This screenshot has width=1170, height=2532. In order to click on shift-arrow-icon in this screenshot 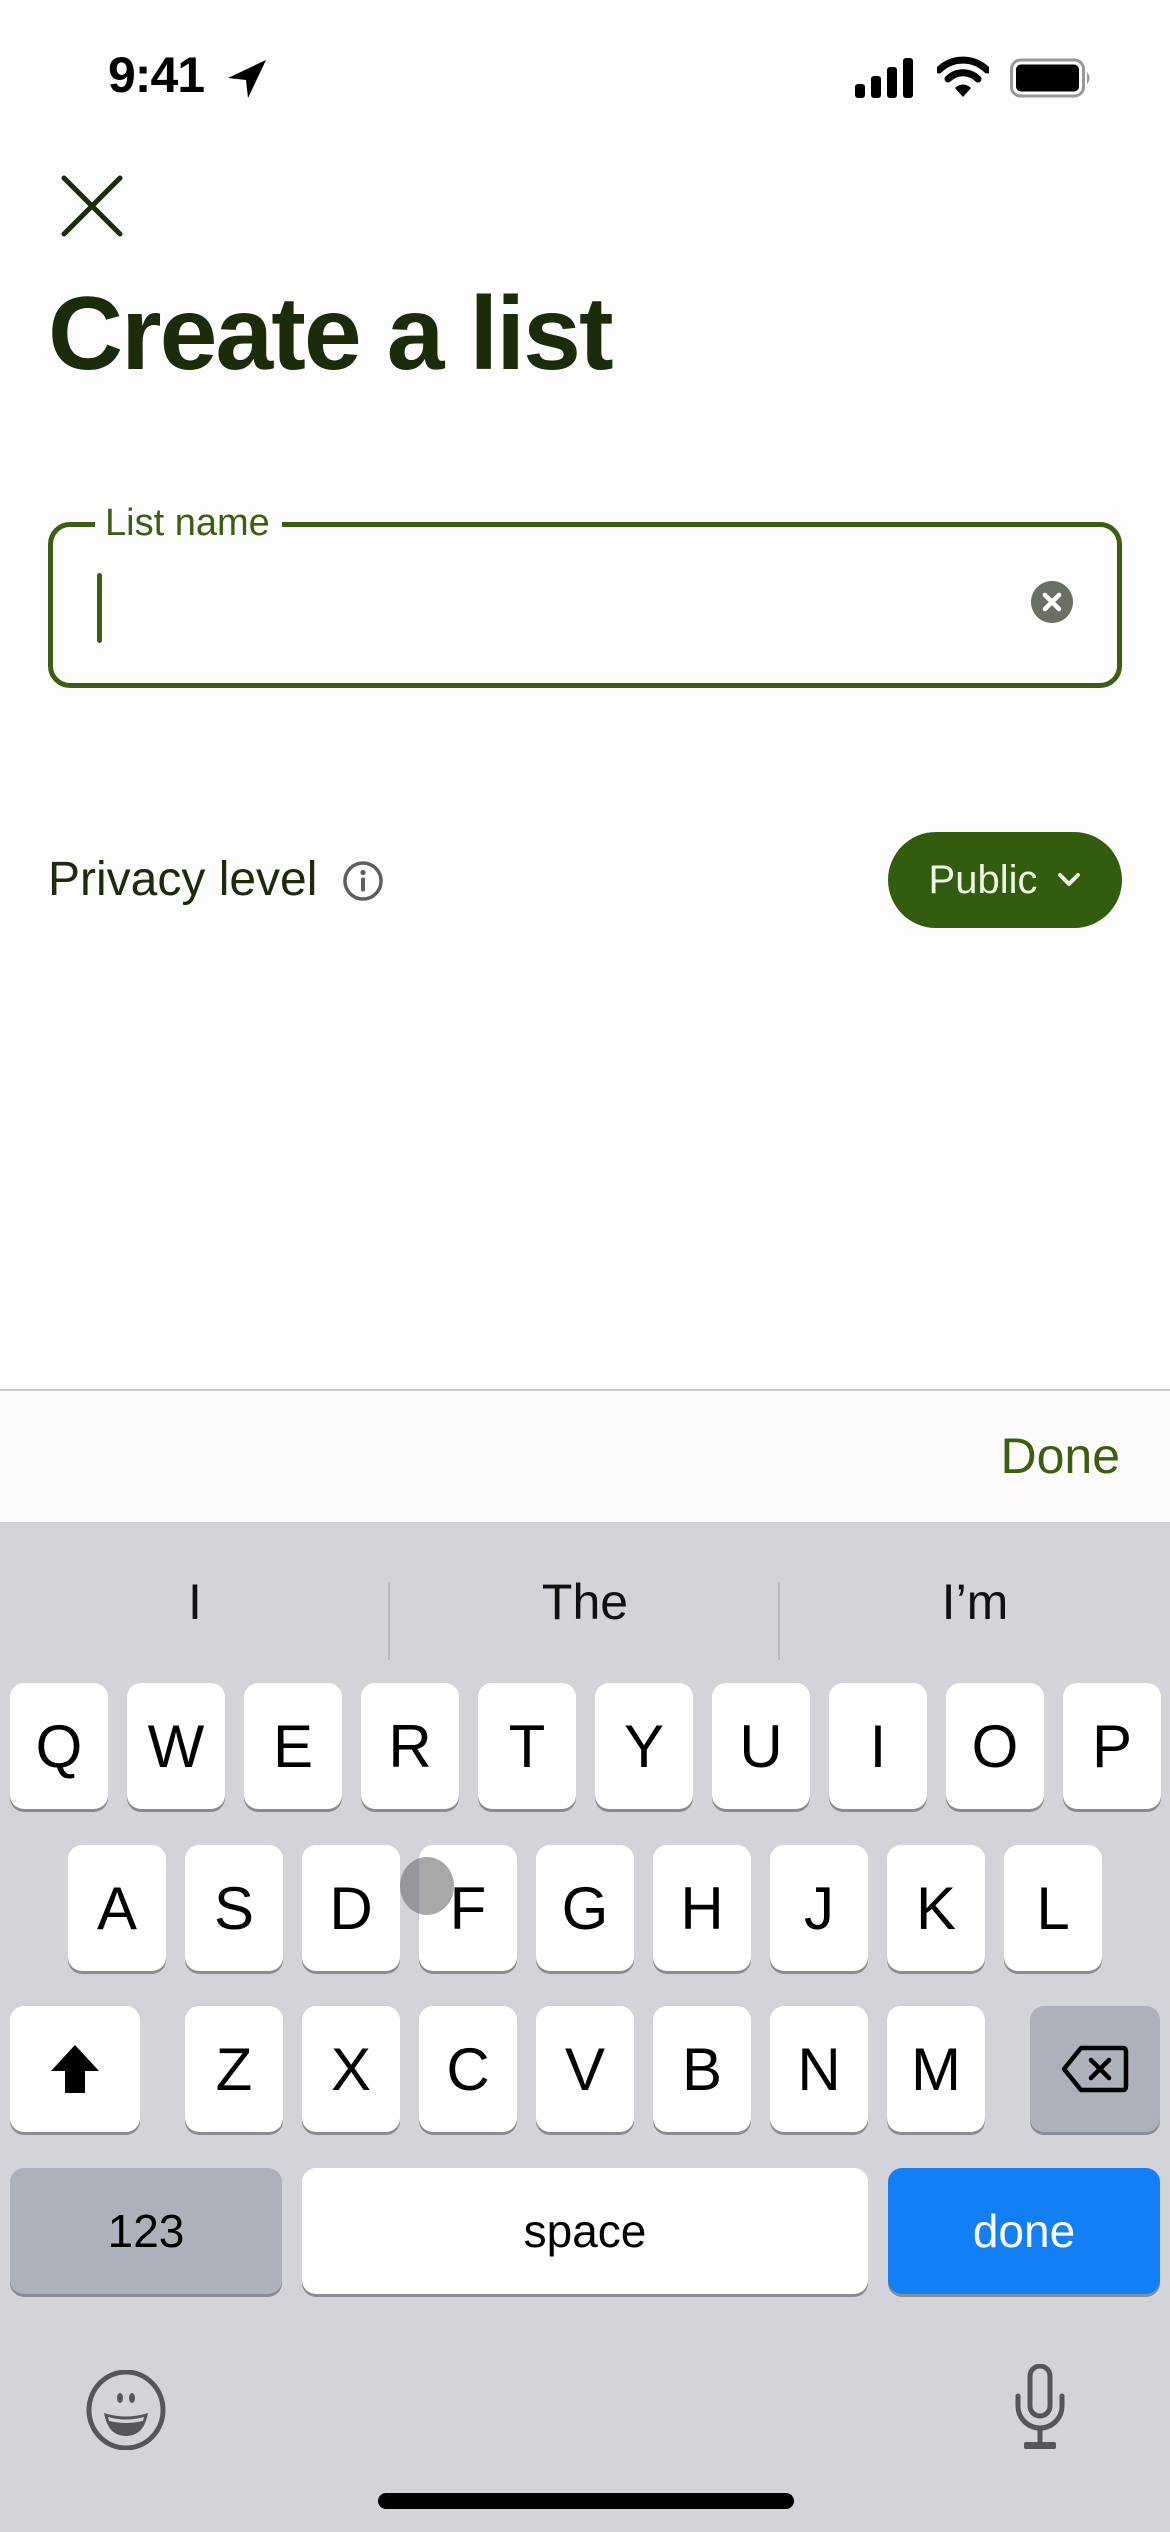, I will do `click(75, 2069)`.